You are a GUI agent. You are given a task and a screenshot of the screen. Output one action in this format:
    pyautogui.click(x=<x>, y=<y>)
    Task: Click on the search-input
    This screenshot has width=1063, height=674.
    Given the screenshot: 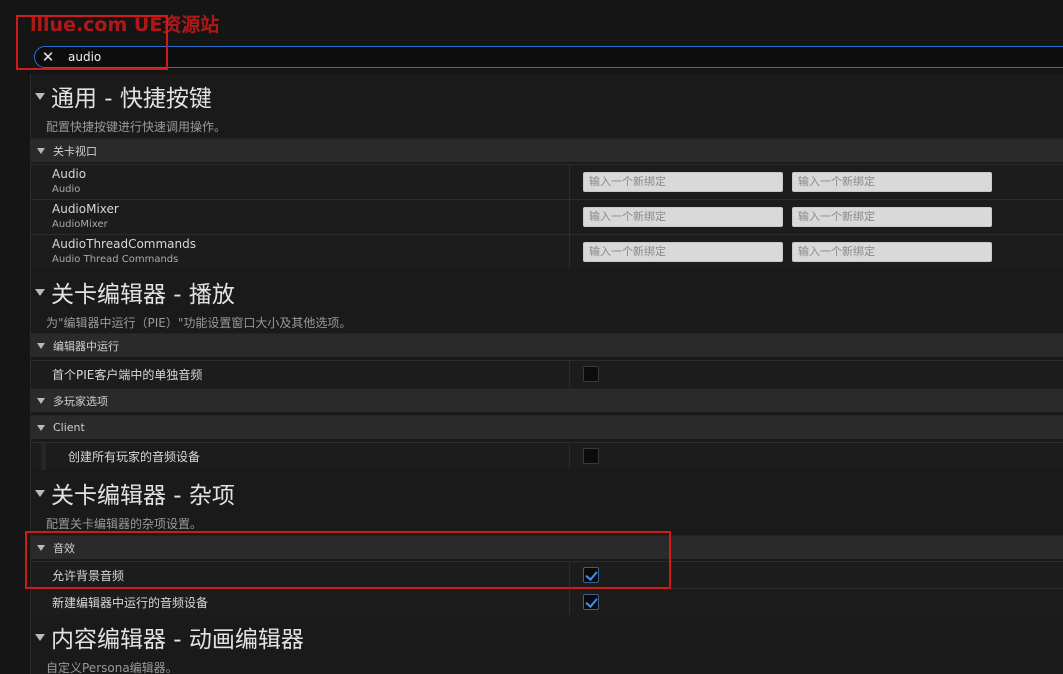 What is the action you would take?
    pyautogui.click(x=518, y=57)
    